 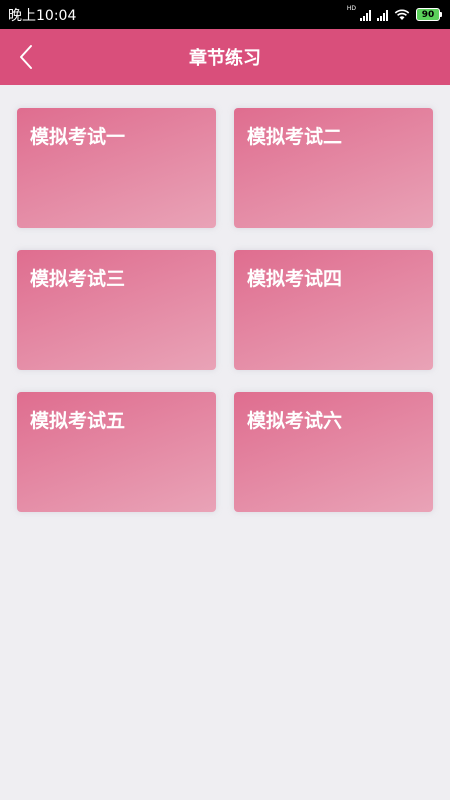 I want to click on signal-icon, so click(x=365, y=15).